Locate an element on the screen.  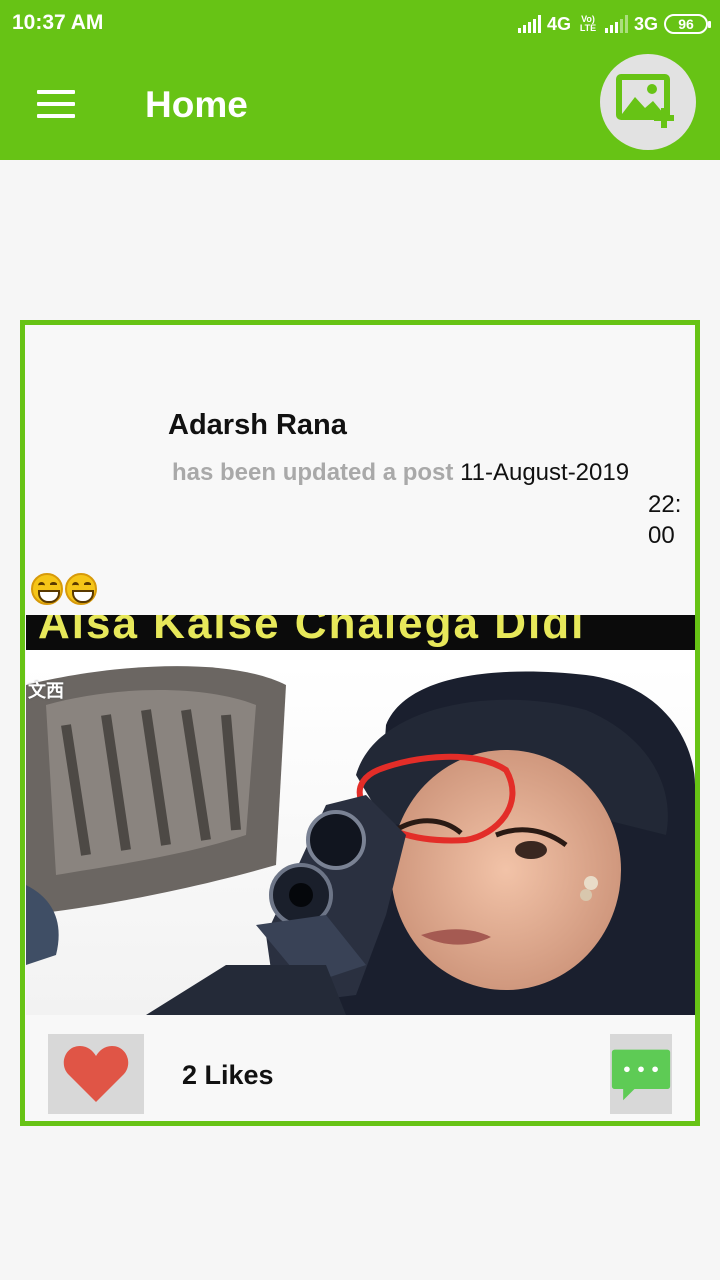
comment-bubble-icon is located at coordinates (641, 1075).